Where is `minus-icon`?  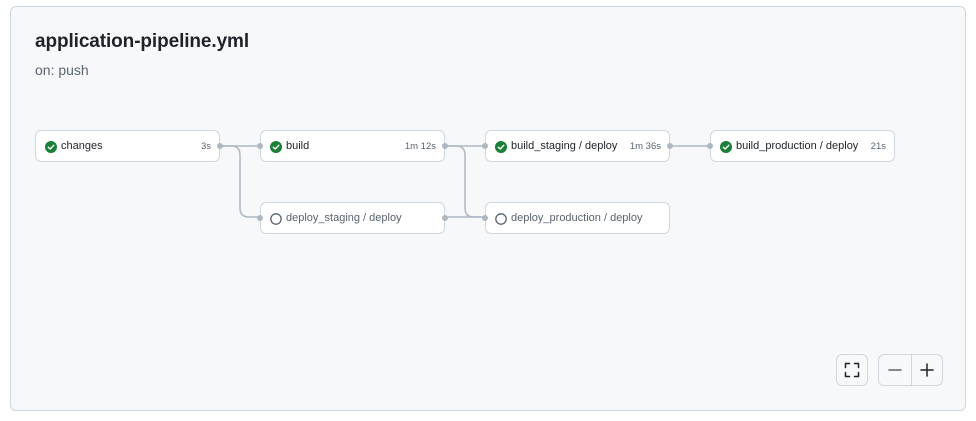
minus-icon is located at coordinates (895, 370).